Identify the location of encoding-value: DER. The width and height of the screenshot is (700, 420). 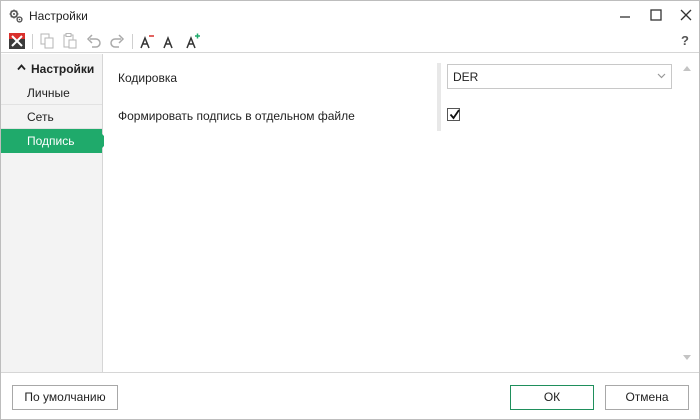
(466, 77).